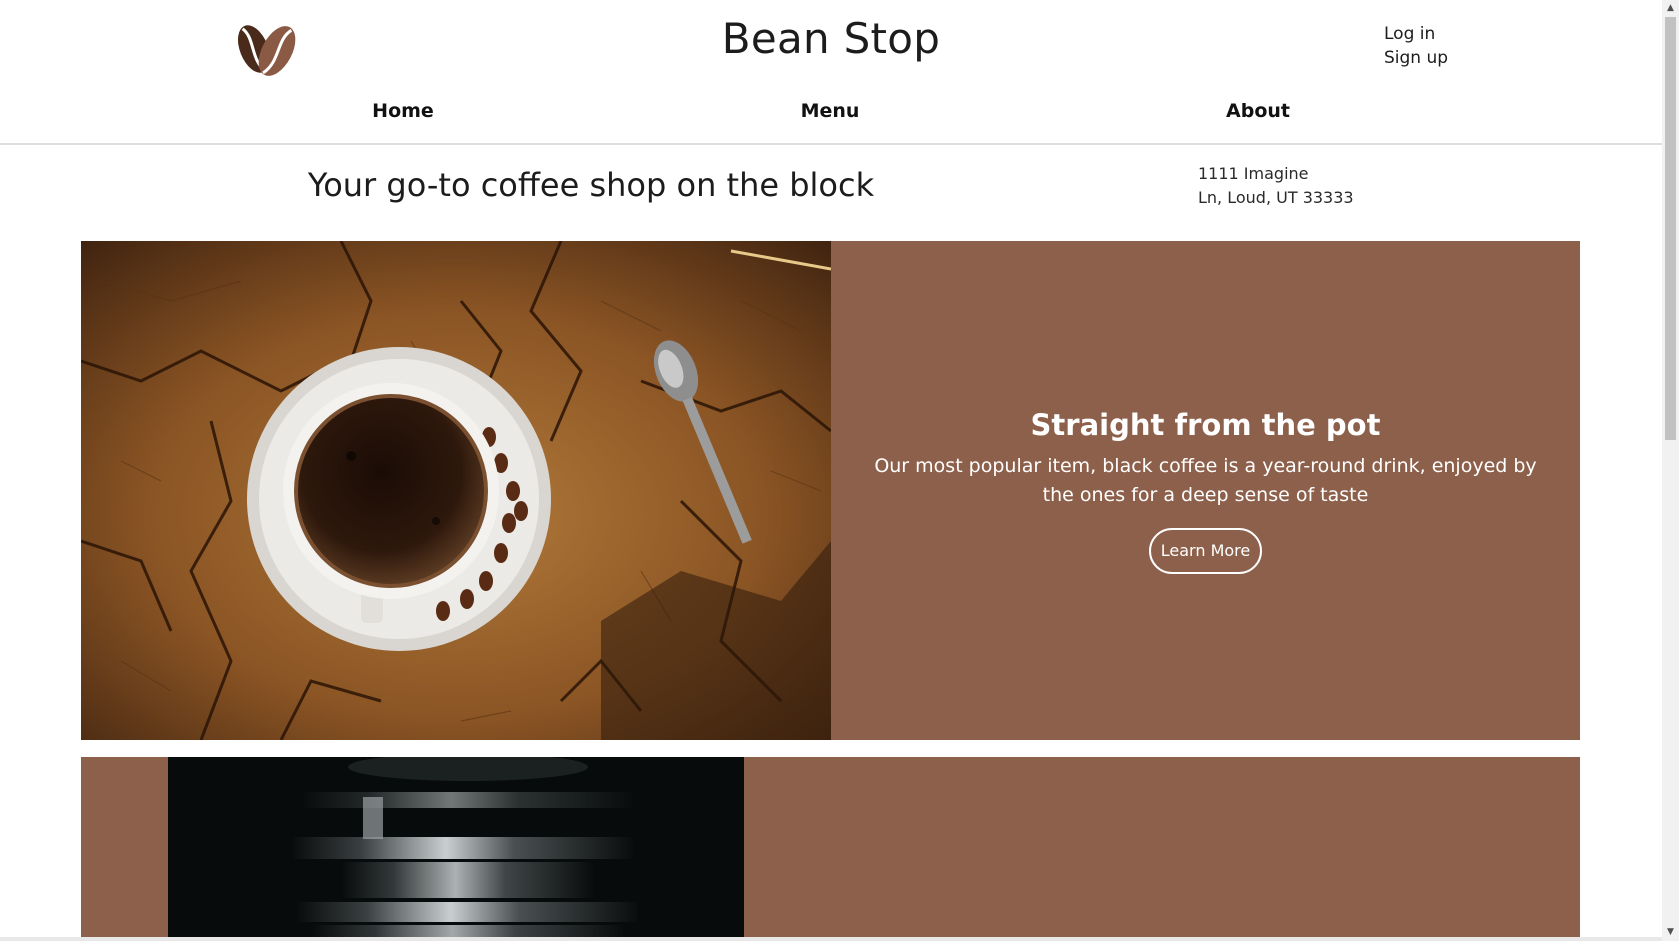 Image resolution: width=1679 pixels, height=941 pixels. I want to click on nav-divider, so click(831, 144).